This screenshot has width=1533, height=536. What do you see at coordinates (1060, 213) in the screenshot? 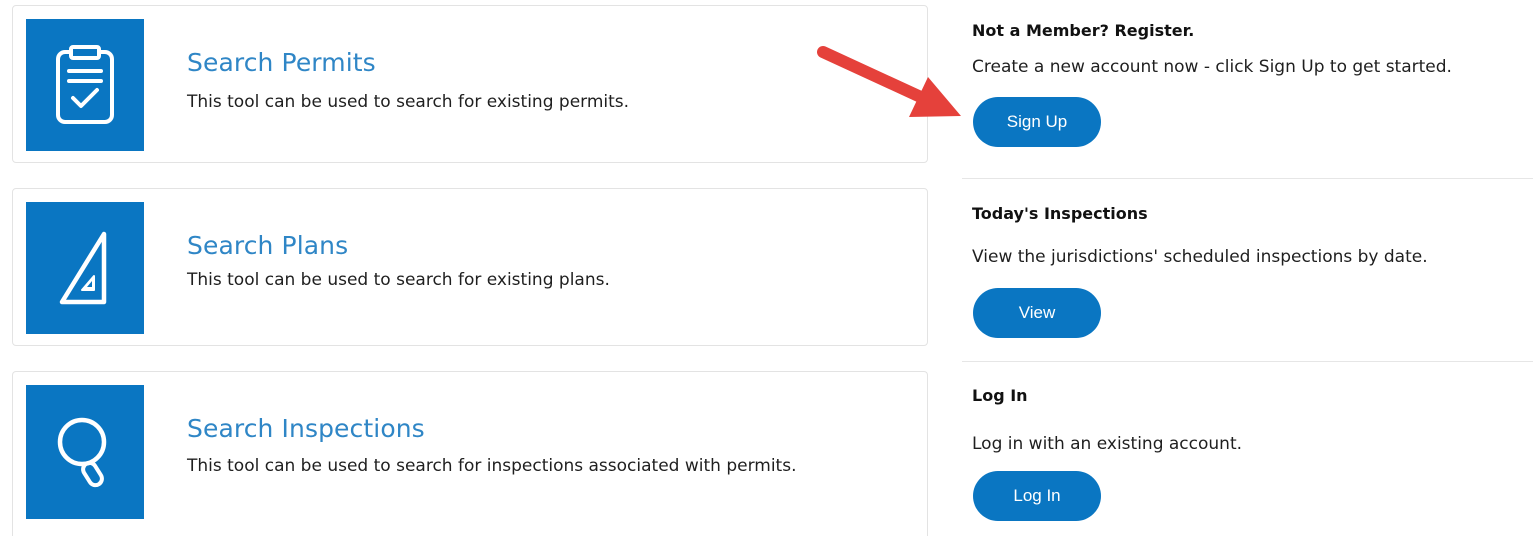
I see `inspections-heading: Today's Inspections` at bounding box center [1060, 213].